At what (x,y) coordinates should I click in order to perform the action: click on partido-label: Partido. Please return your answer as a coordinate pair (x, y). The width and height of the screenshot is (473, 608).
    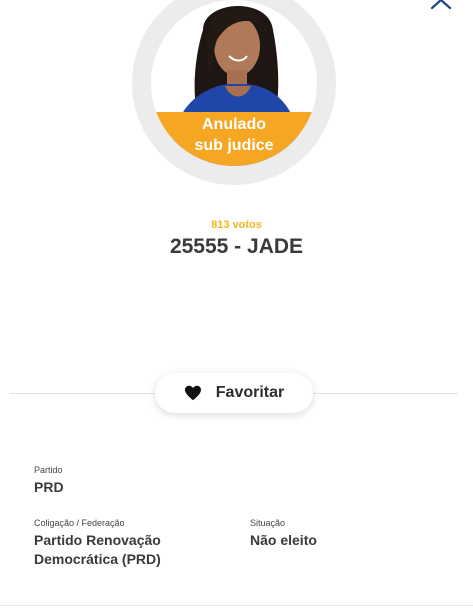
    Looking at the image, I should click on (48, 470).